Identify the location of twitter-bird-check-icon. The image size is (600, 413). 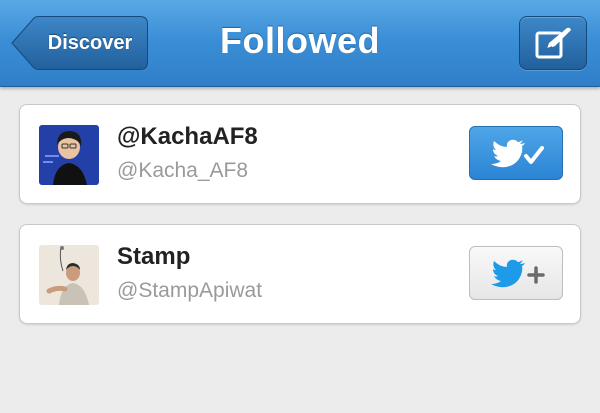
(517, 153).